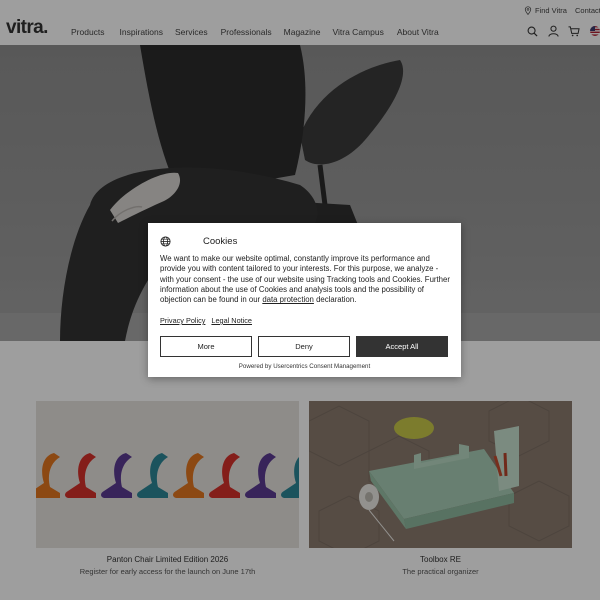 This screenshot has height=600, width=600. Describe the element at coordinates (206, 320) in the screenshot. I see `cookie-legal-links: Privacy Policy Legal Notice` at that location.